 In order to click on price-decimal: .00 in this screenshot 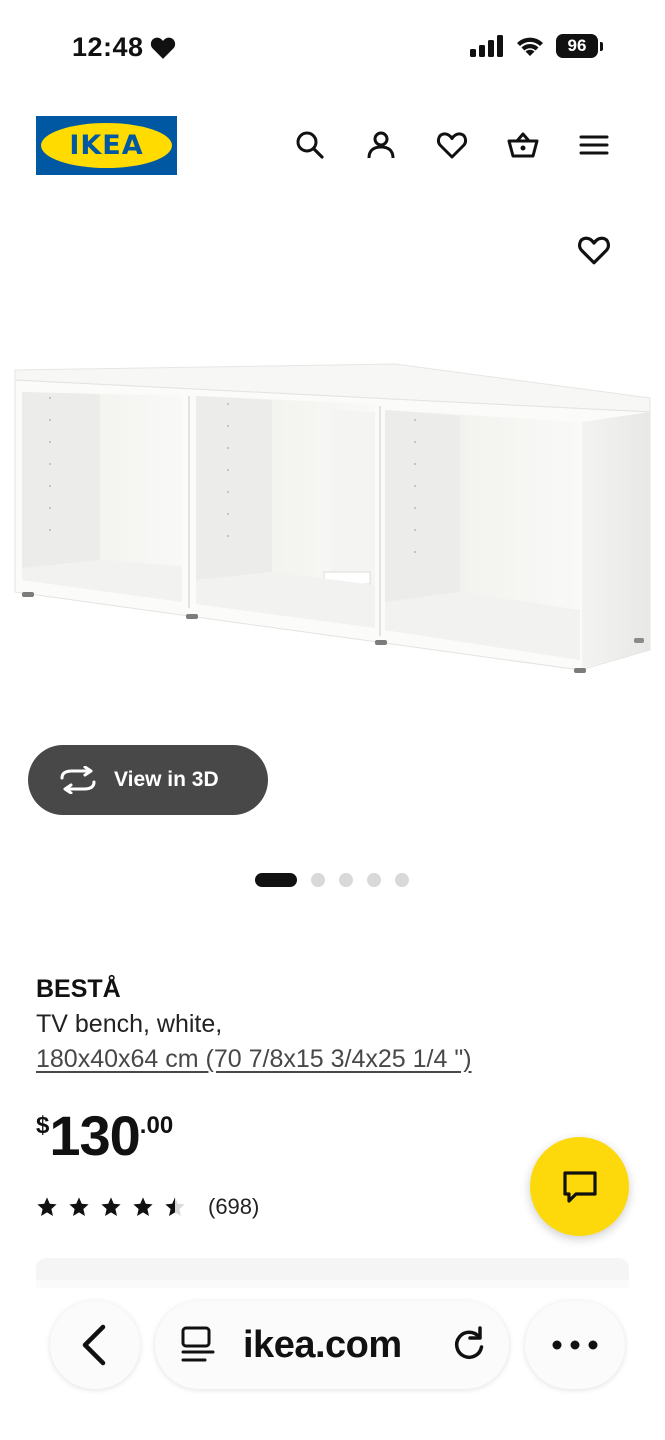, I will do `click(156, 1125)`.